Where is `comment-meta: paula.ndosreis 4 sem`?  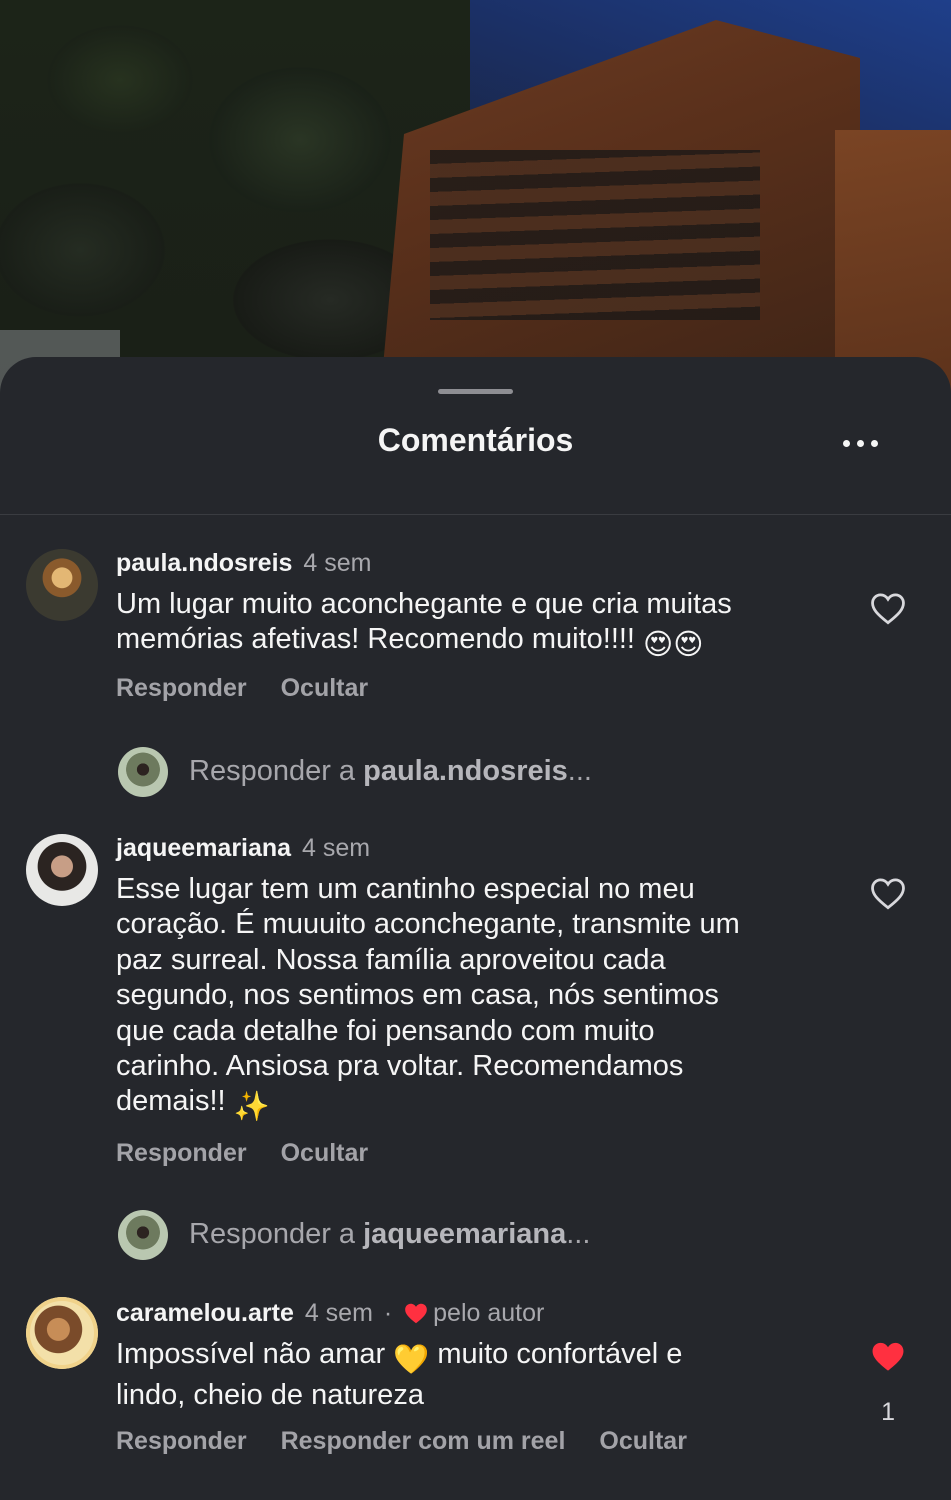 comment-meta: paula.ndosreis 4 sem is located at coordinates (244, 563).